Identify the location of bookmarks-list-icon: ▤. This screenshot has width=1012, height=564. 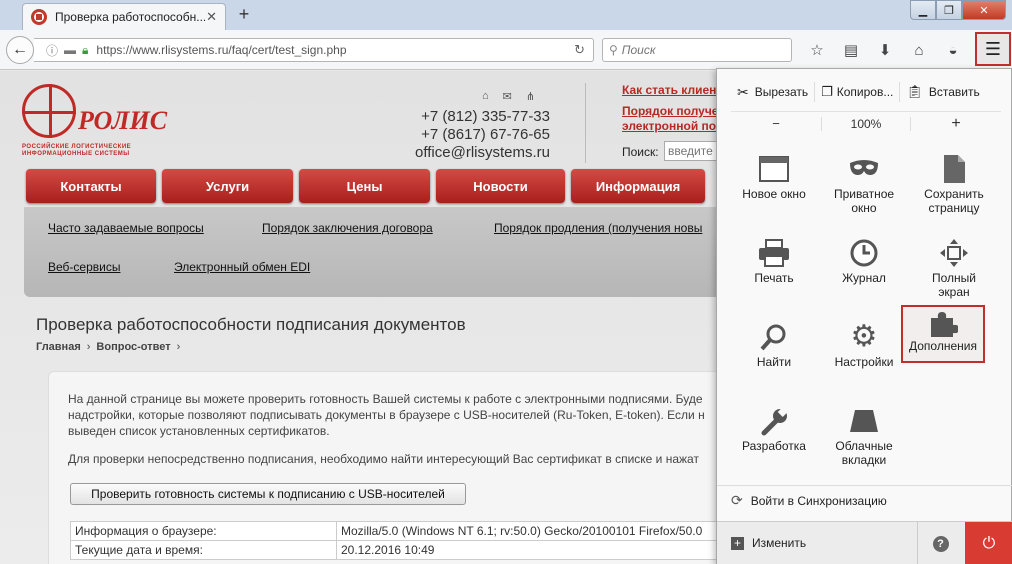
(851, 50).